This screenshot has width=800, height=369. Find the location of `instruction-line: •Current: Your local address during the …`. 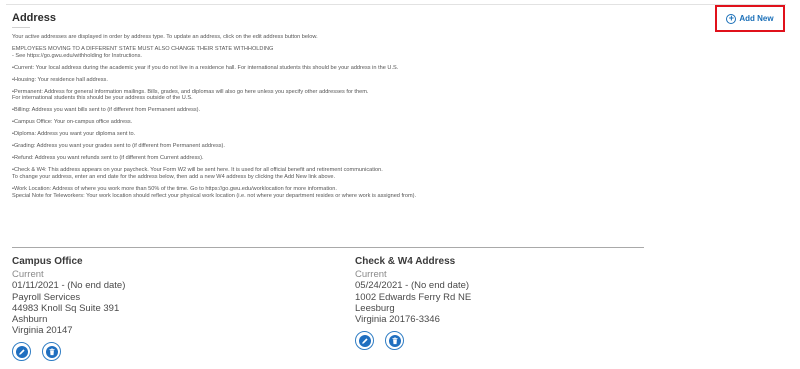

instruction-line: •Current: Your local address during the … is located at coordinates (205, 67).